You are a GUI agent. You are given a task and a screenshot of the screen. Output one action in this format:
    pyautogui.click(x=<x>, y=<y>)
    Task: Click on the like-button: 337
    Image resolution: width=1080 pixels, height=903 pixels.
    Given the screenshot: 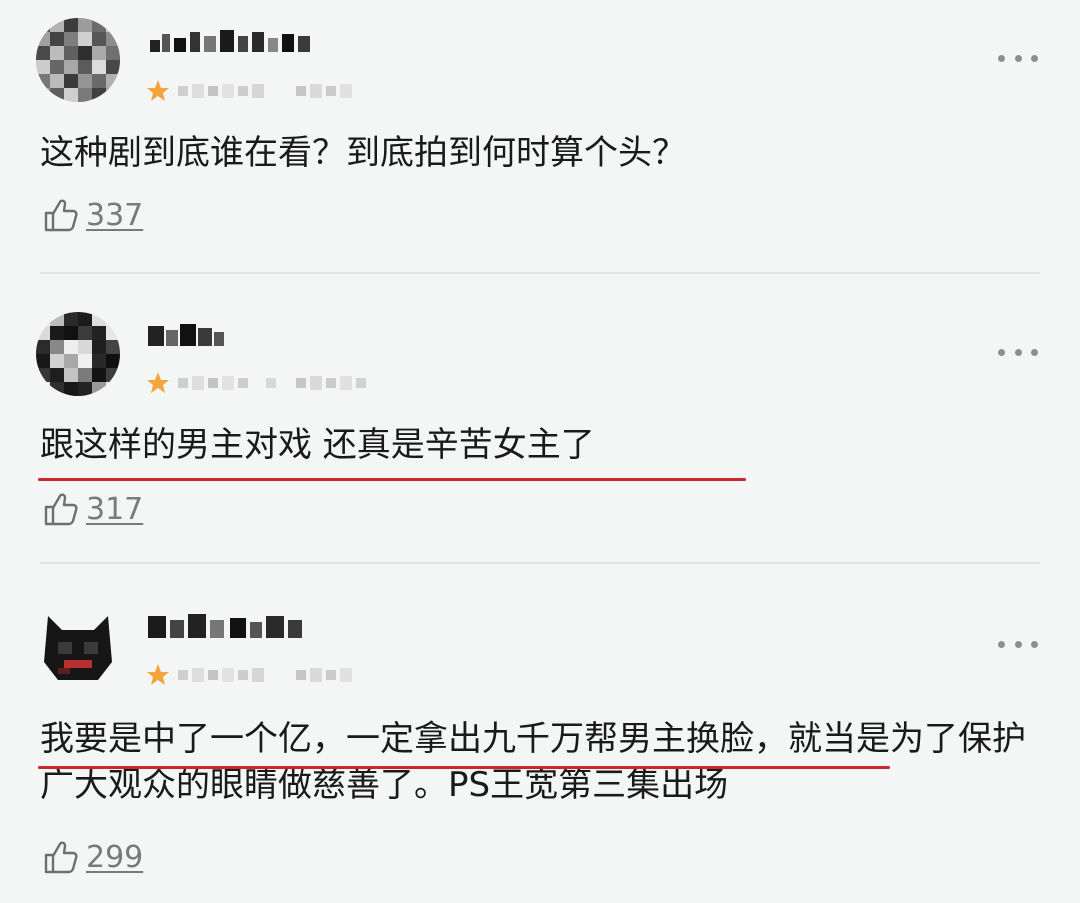 What is the action you would take?
    pyautogui.click(x=92, y=215)
    